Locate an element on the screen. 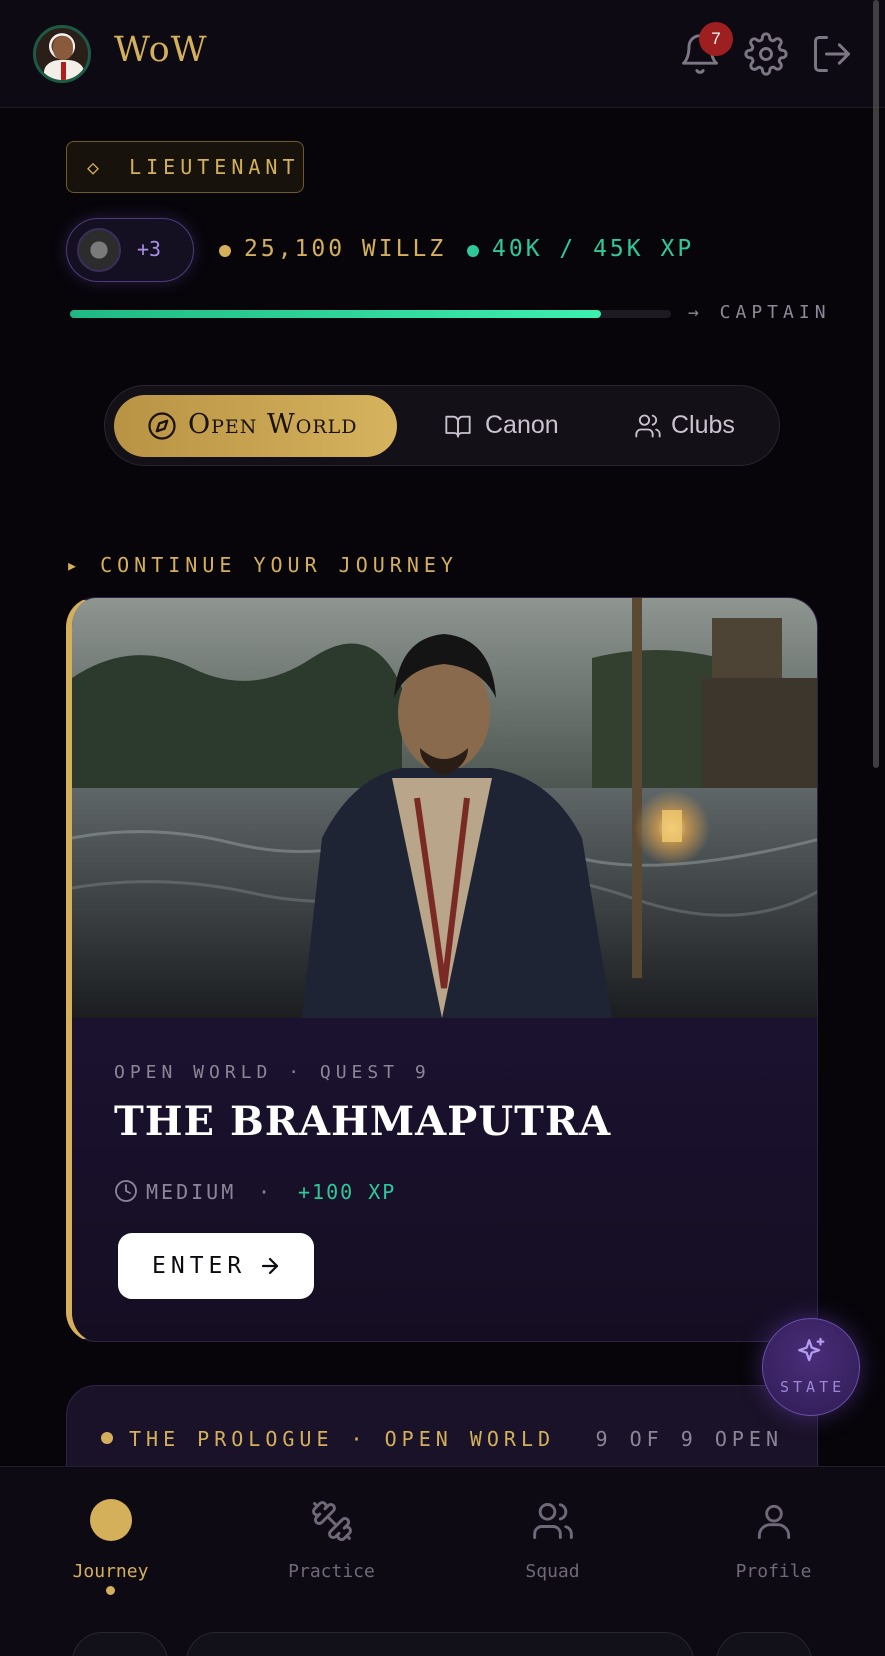 Image resolution: width=885 pixels, height=1656 pixels. tab-open-world: Open World is located at coordinates (255, 426).